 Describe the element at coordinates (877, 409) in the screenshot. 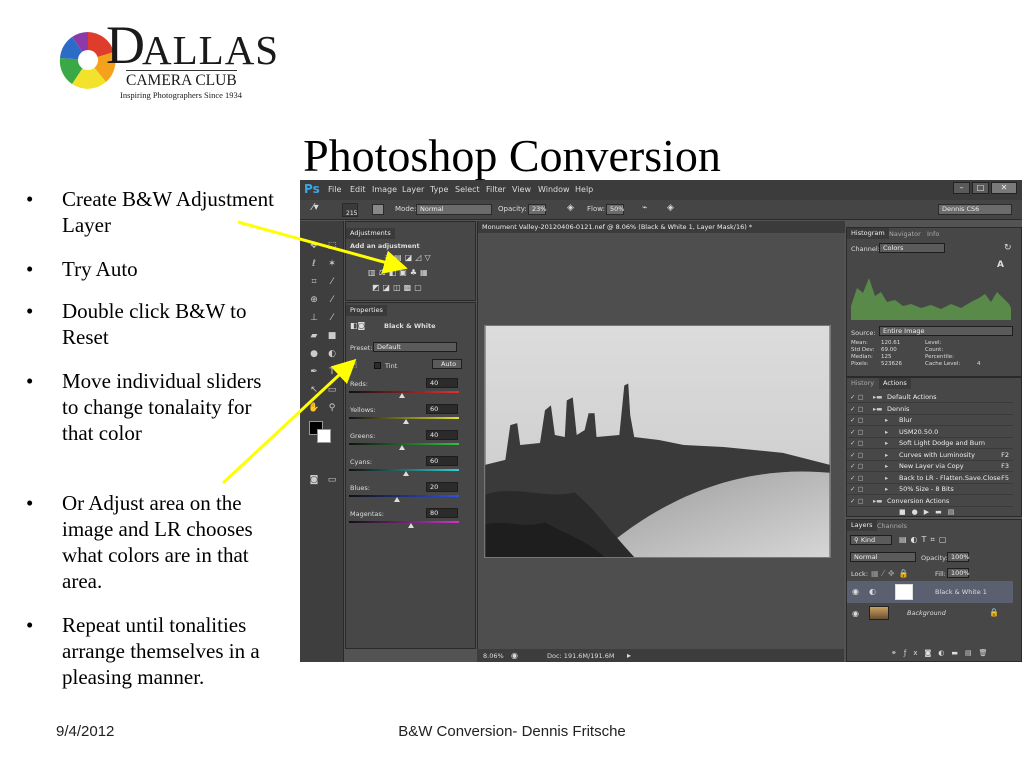

I see `action-set-folder-icon: ▸▬` at that location.